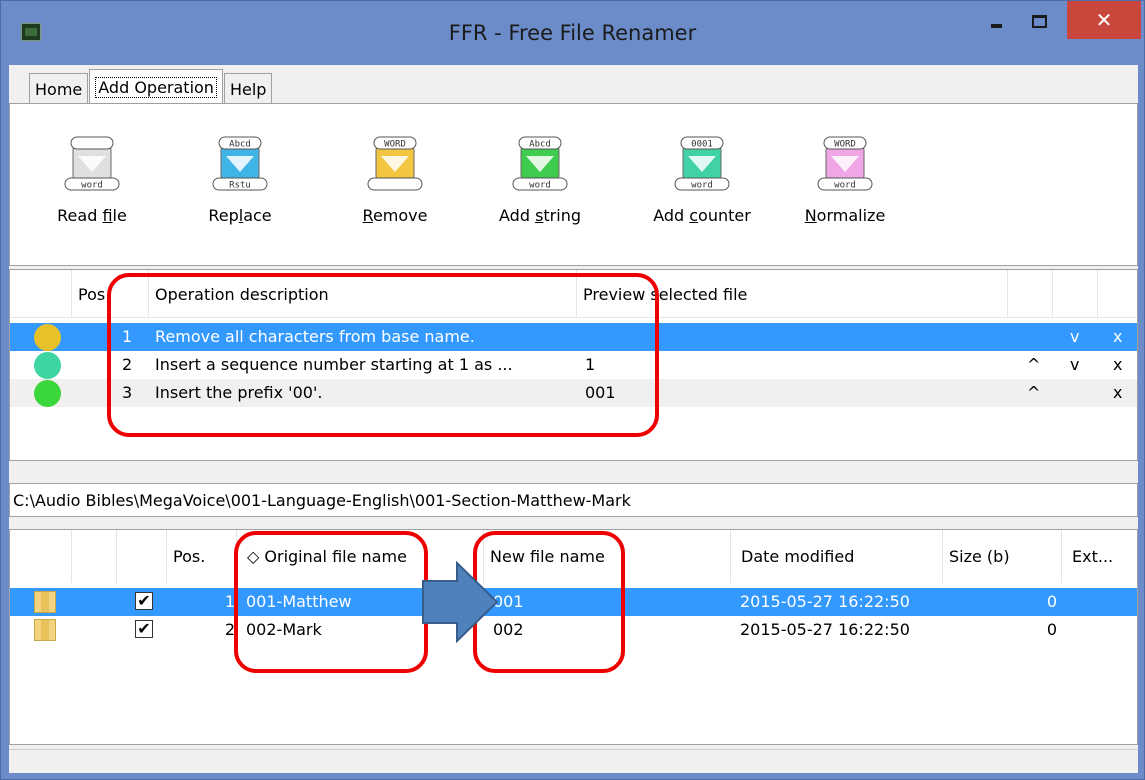 The height and width of the screenshot is (780, 1145). Describe the element at coordinates (573, 468) in the screenshot. I see `splitter` at that location.